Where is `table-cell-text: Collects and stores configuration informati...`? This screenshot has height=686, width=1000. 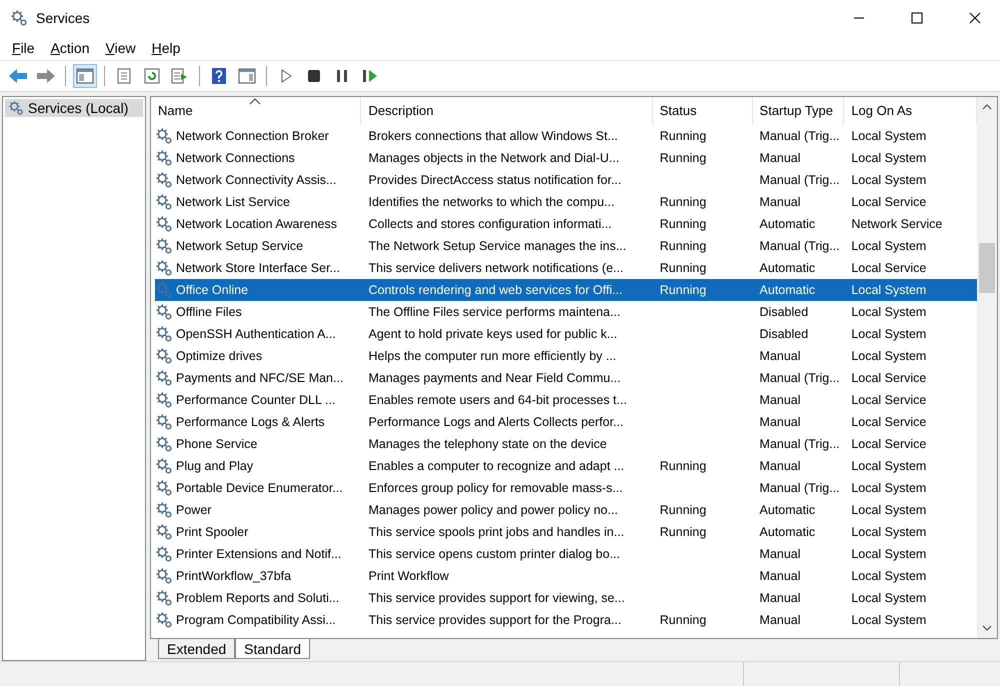
table-cell-text: Collects and stores configuration informati... is located at coordinates (490, 224).